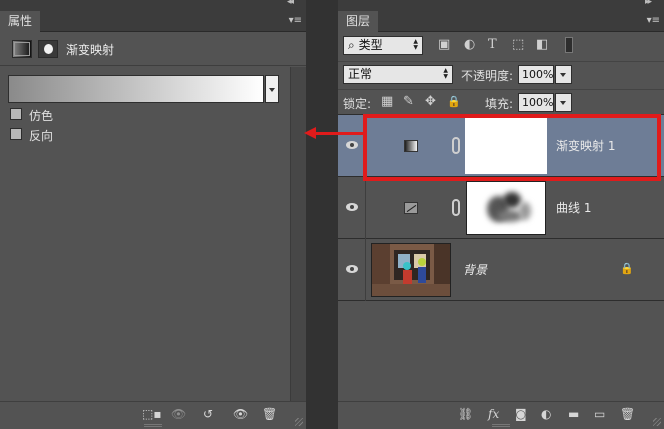  I want to click on gradient-map-adjustment-icon, so click(22, 49).